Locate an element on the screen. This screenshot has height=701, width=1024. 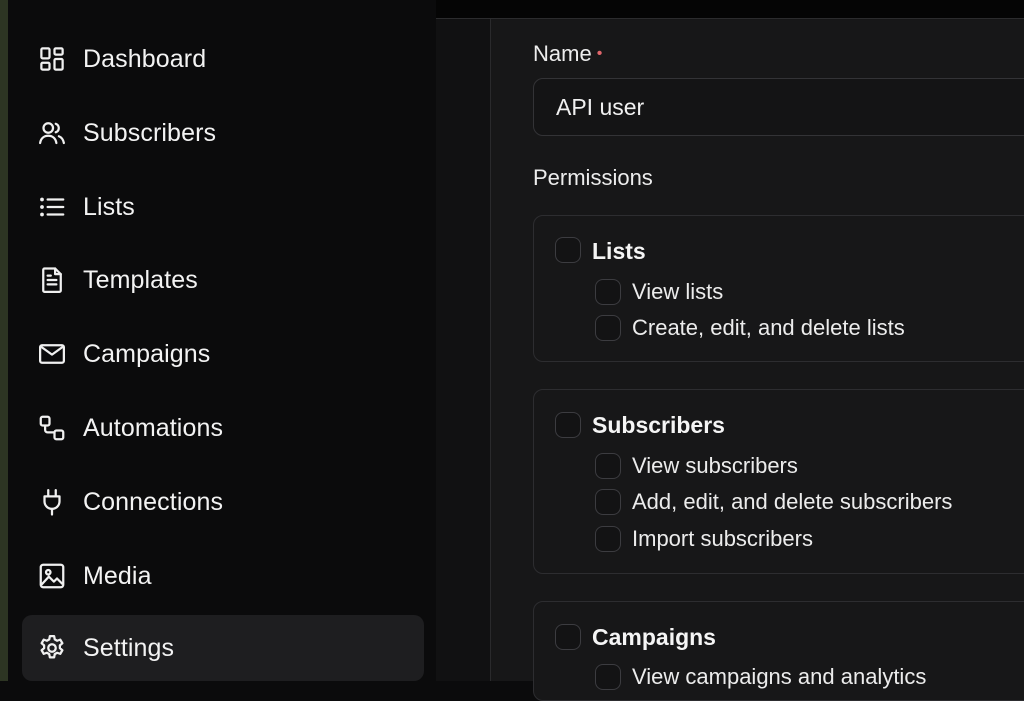
list-icon is located at coordinates (52, 207).